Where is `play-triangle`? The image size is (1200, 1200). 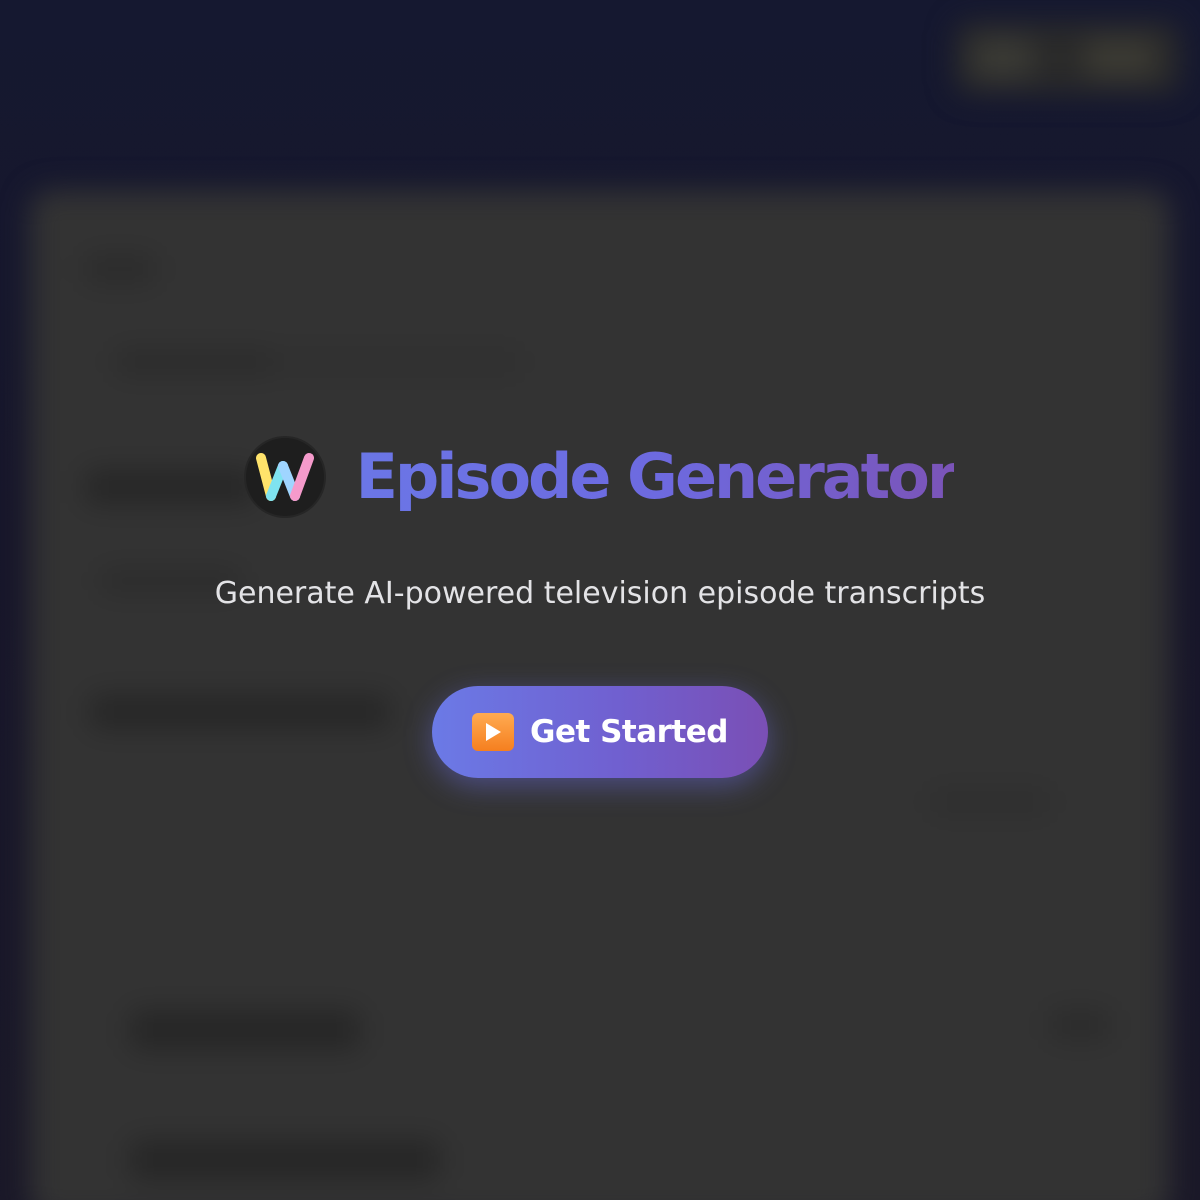 play-triangle is located at coordinates (494, 732).